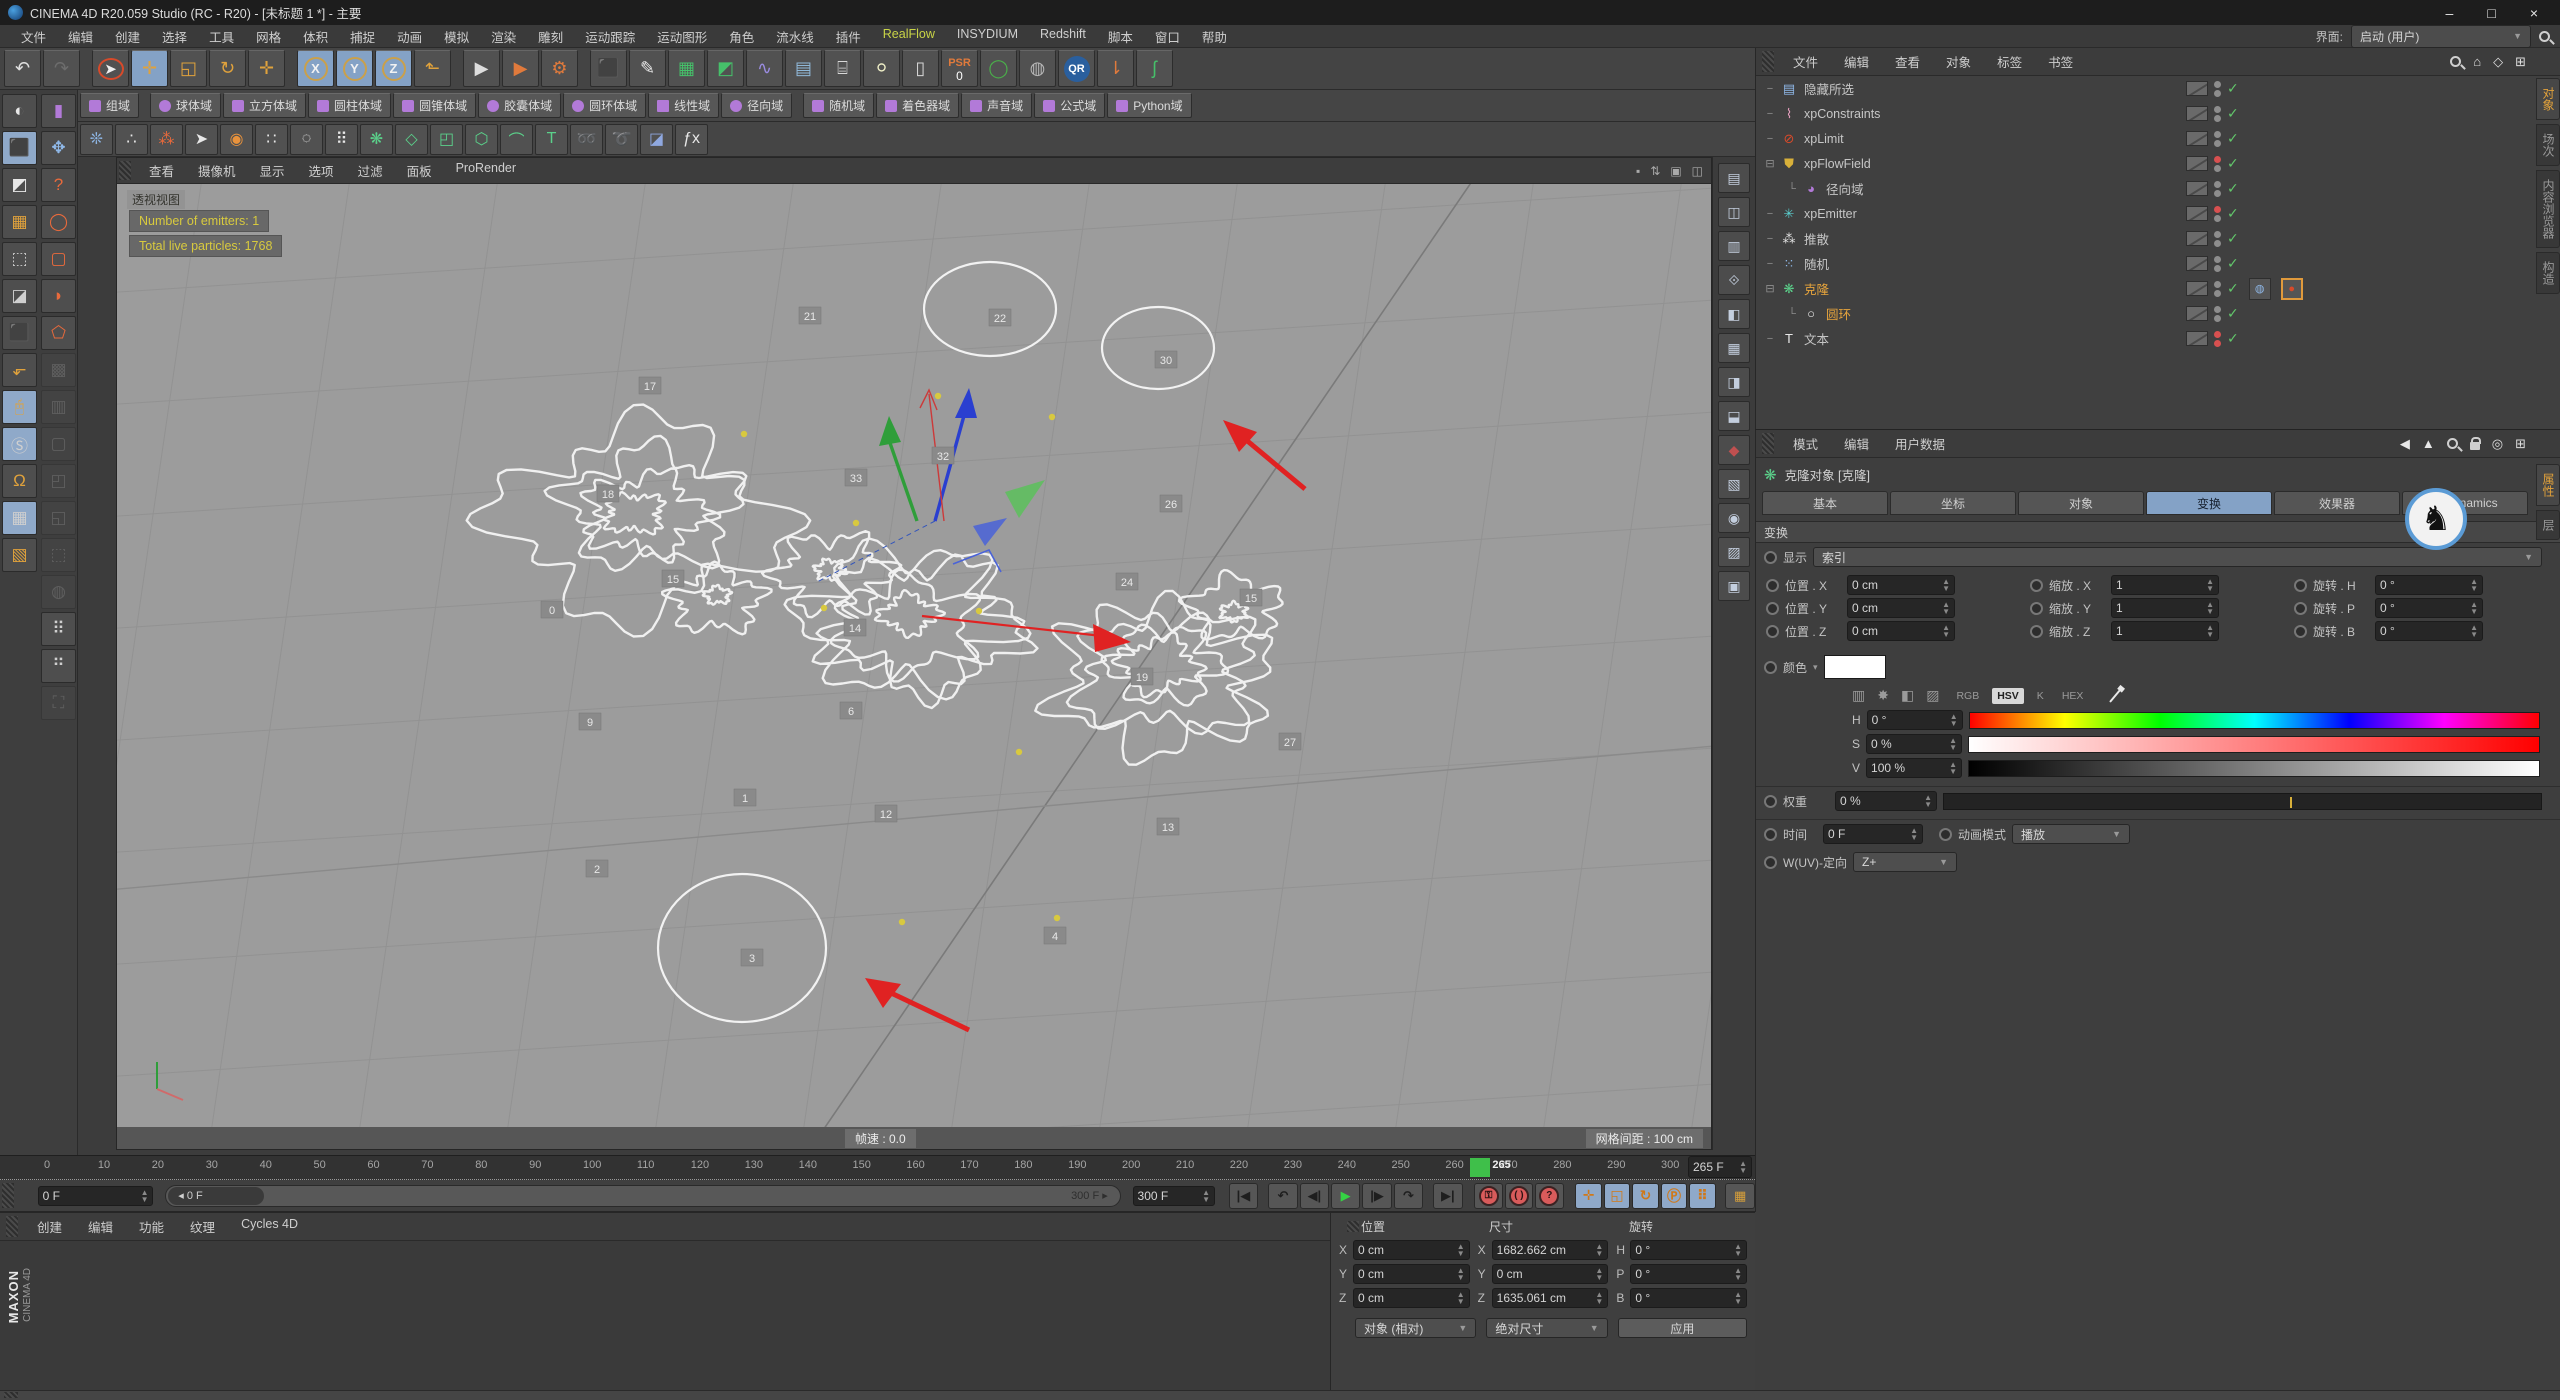  I want to click on color-swatch, so click(1854, 667).